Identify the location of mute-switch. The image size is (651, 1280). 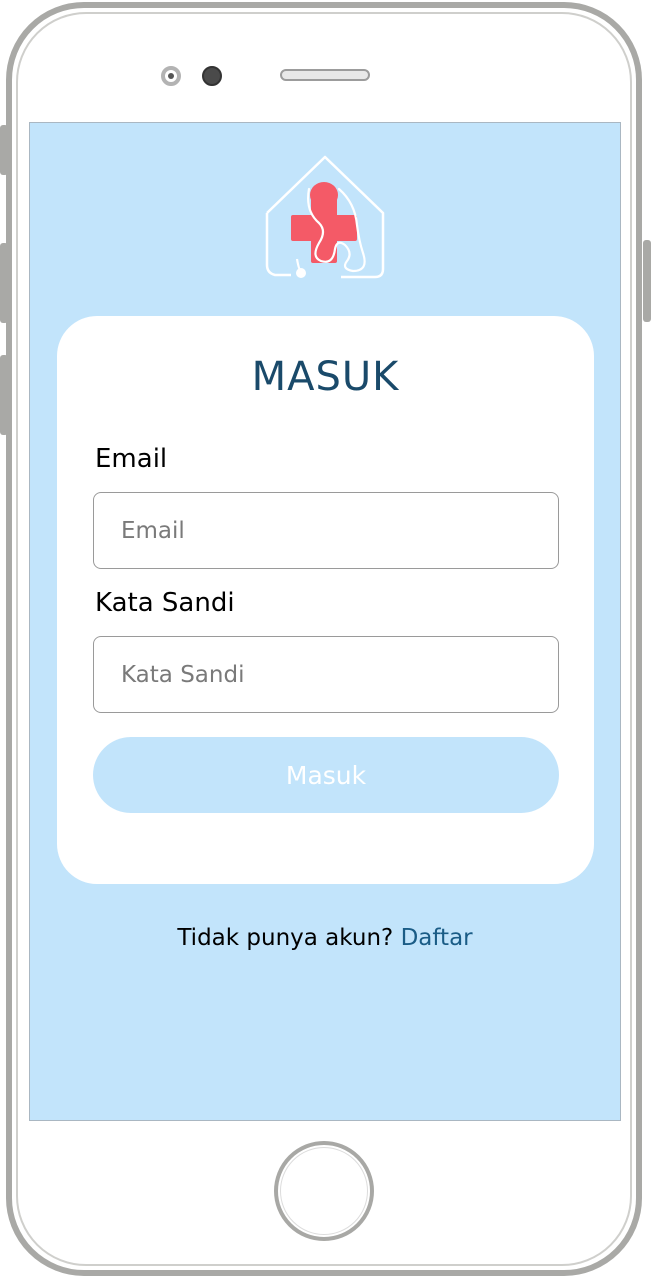
(4, 150).